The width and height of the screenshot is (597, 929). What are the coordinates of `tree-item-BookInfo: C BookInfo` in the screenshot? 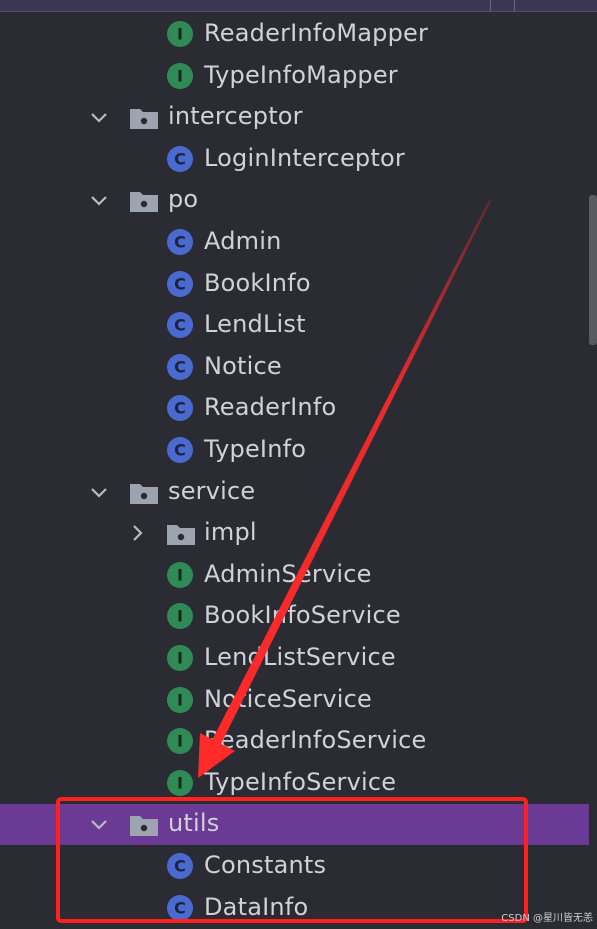 It's located at (294, 284).